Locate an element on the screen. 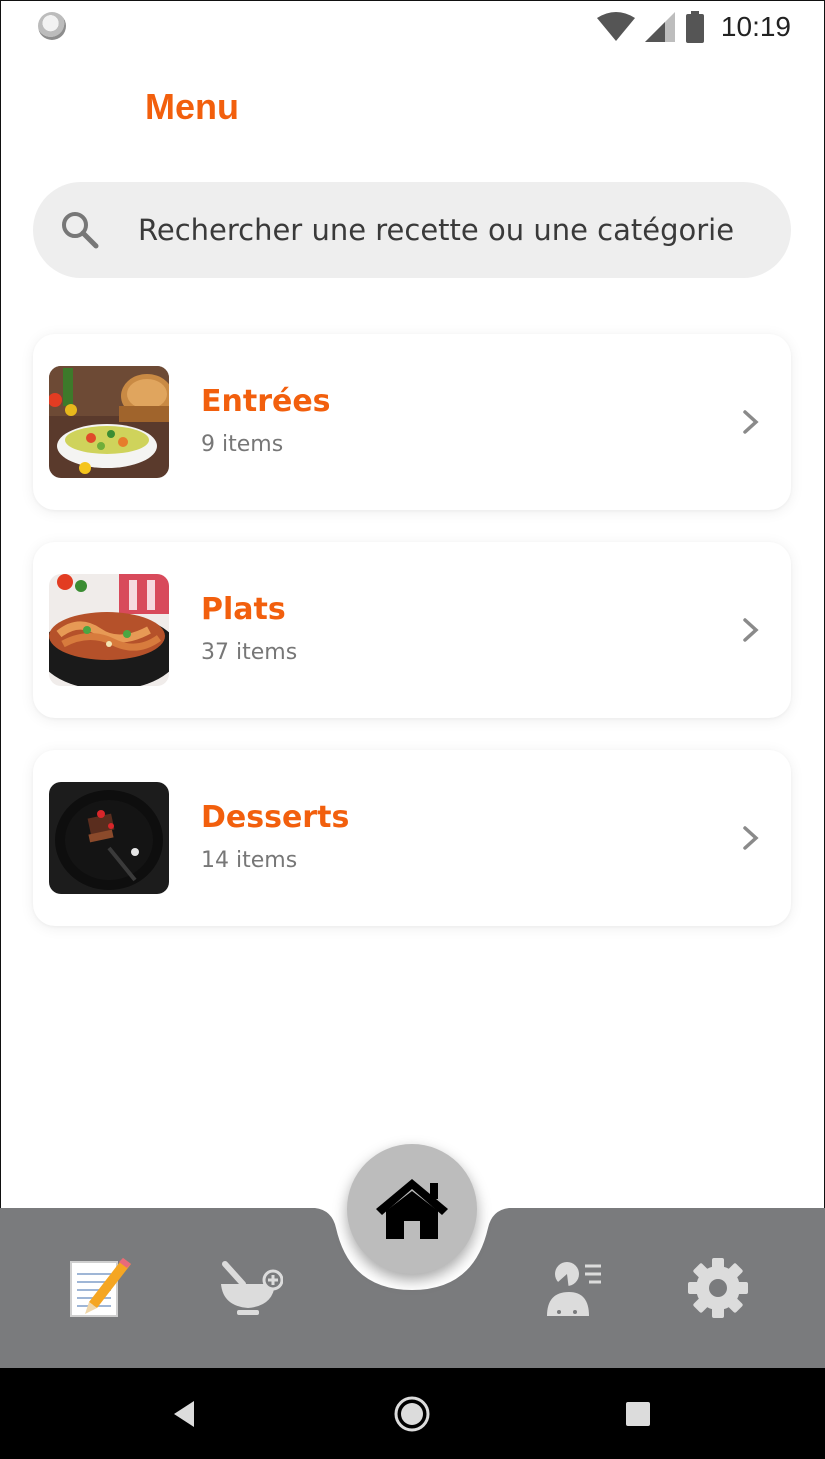 Image resolution: width=825 pixels, height=1459 pixels. salad-thumbnail is located at coordinates (109, 422).